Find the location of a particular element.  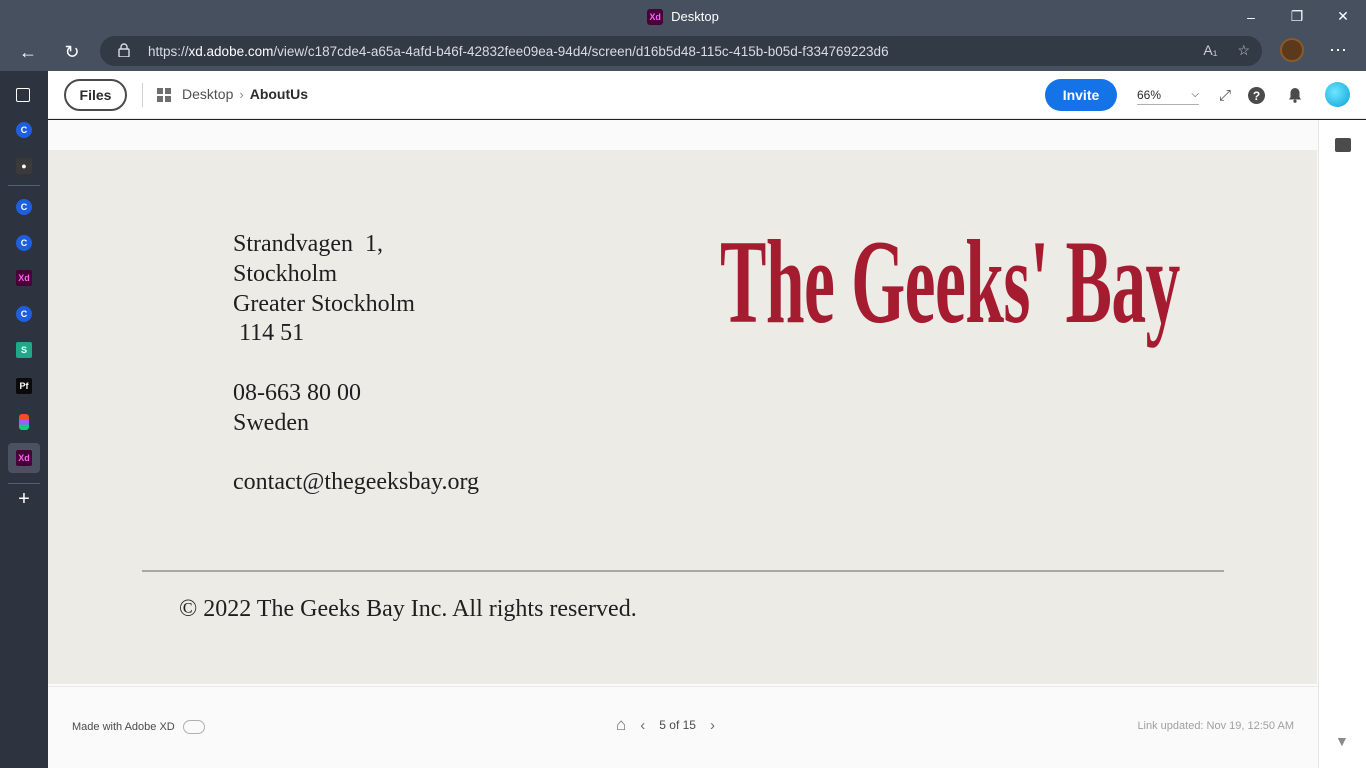

bell-icon is located at coordinates (1295, 95).